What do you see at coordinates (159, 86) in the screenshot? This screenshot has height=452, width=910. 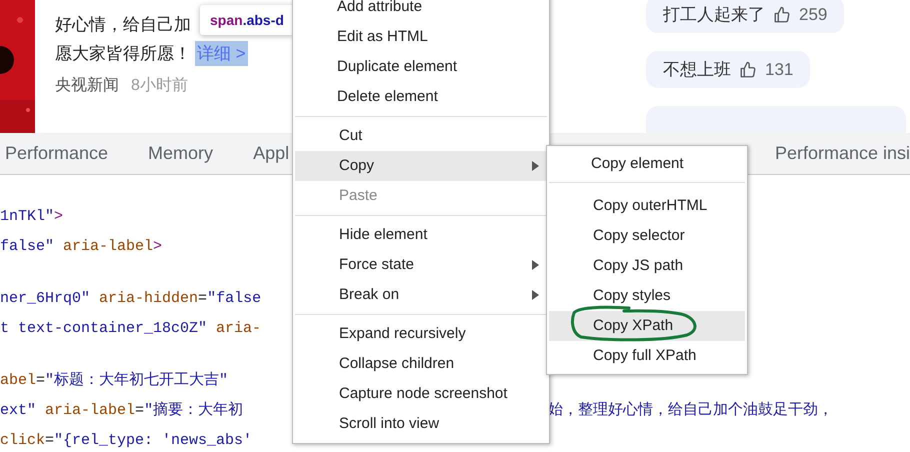 I see `post-time: 8小时前` at bounding box center [159, 86].